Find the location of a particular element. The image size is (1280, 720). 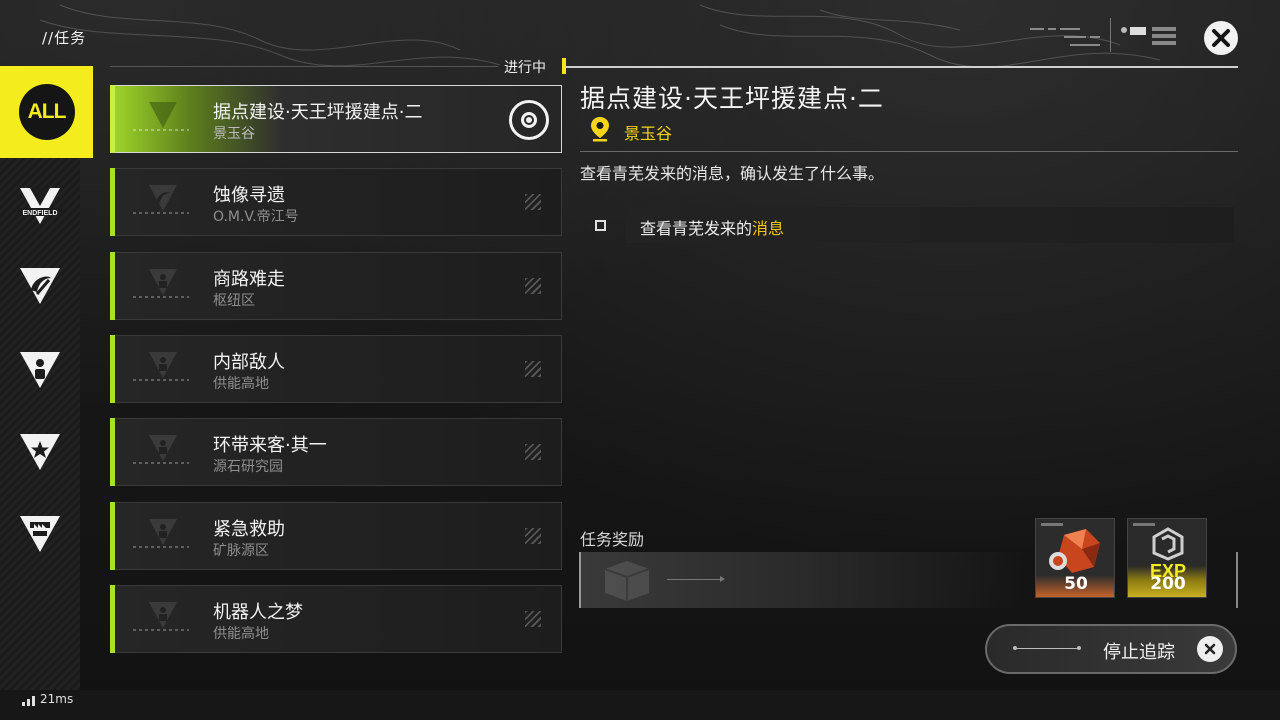

detail-location: 景玉谷 is located at coordinates (648, 133).